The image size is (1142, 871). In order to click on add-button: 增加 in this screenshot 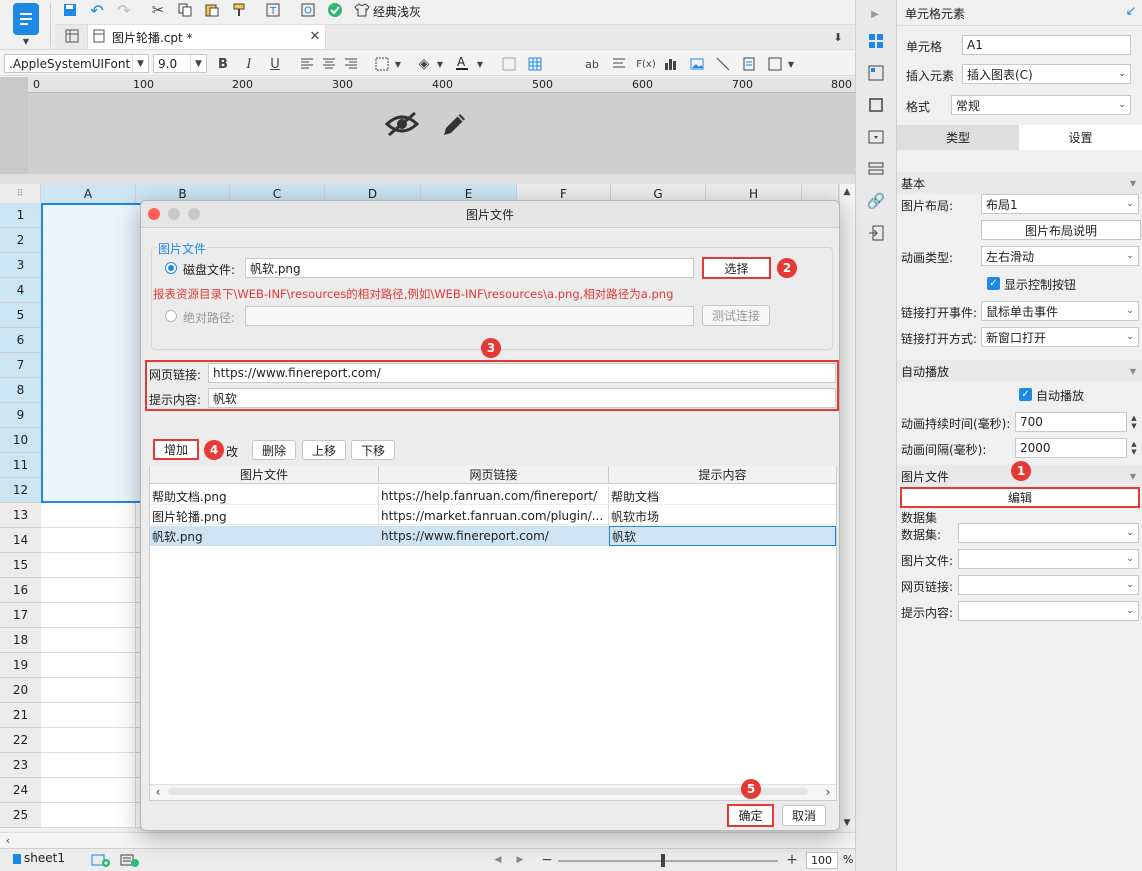, I will do `click(176, 449)`.